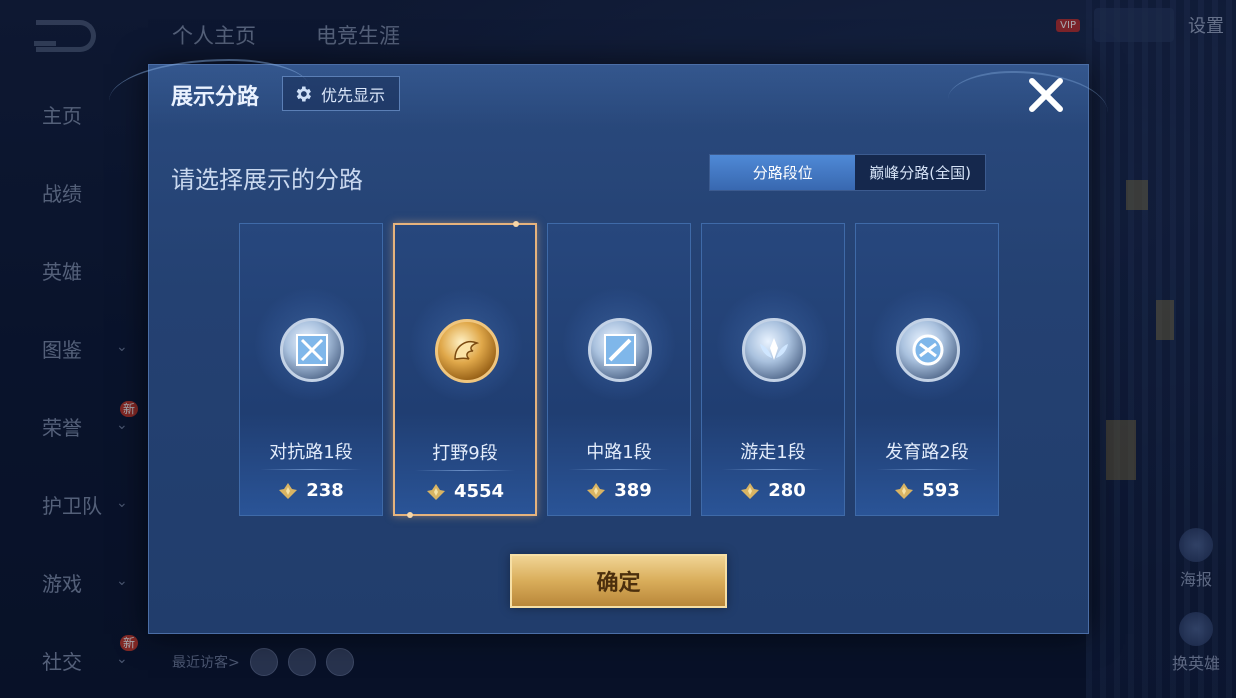  Describe the element at coordinates (353, 95) in the screenshot. I see `priority-display-label: 优先显示` at that location.